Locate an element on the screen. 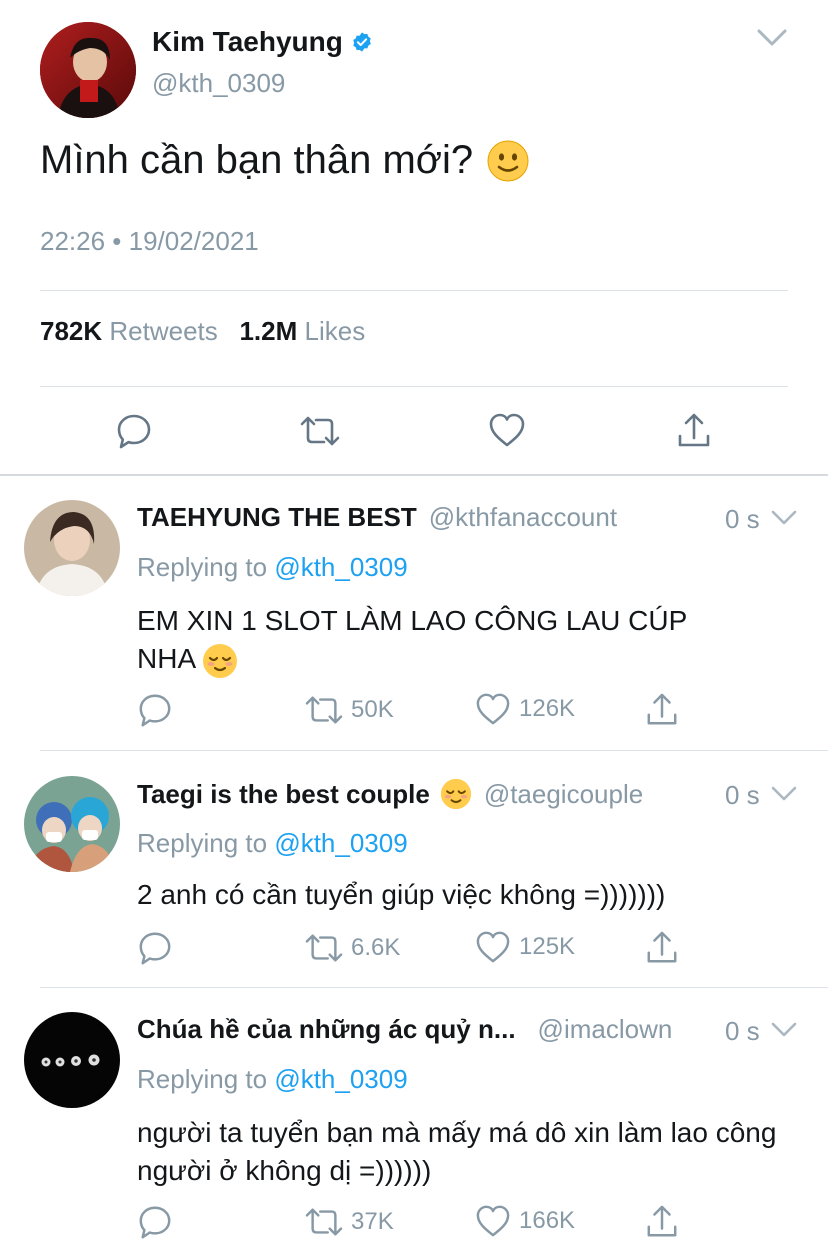 This screenshot has width=828, height=1256. retweet-action: 6.6K is located at coordinates (352, 948).